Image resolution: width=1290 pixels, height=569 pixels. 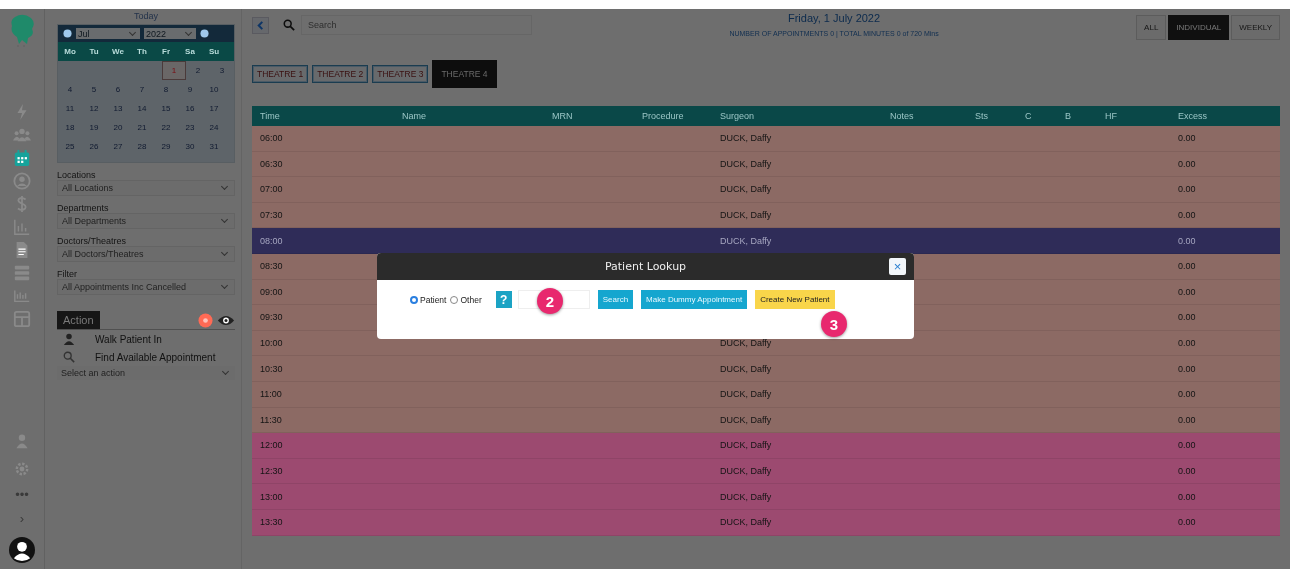 I want to click on filter-select: All Appointments Inc Cancelled, so click(x=146, y=287).